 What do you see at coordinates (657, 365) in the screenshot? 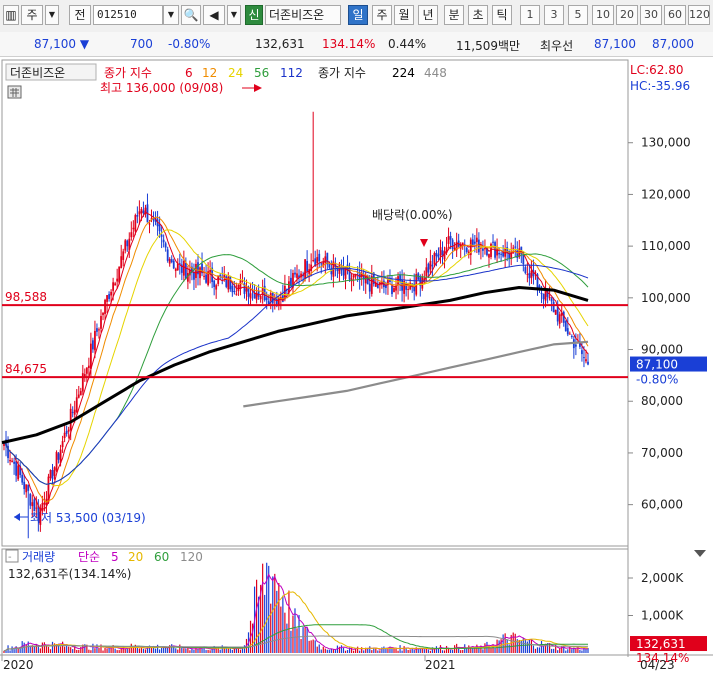
I see `current-price-label: 87,100` at bounding box center [657, 365].